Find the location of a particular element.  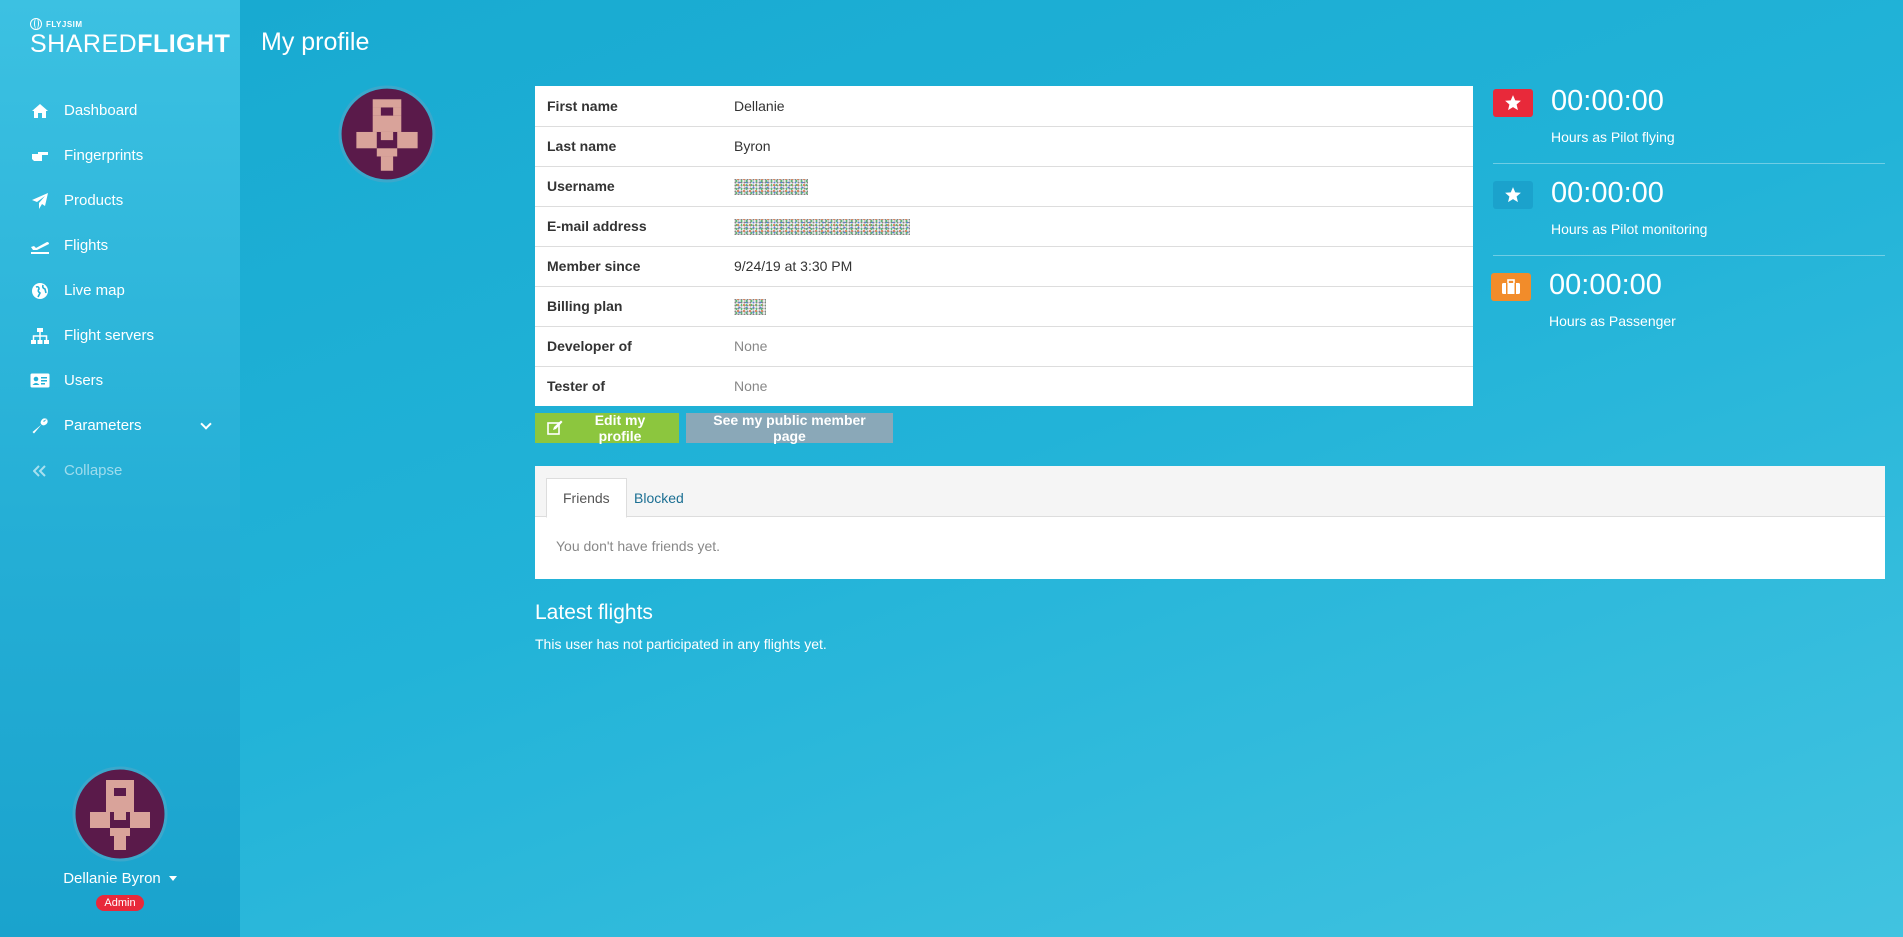

sidebar-item-label: Fingerprints is located at coordinates (104, 155).